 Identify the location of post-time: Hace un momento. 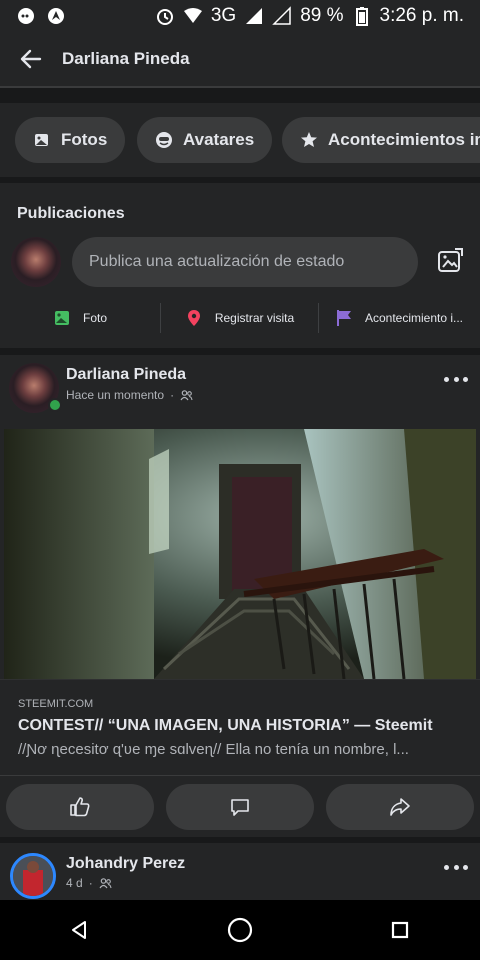
(115, 395).